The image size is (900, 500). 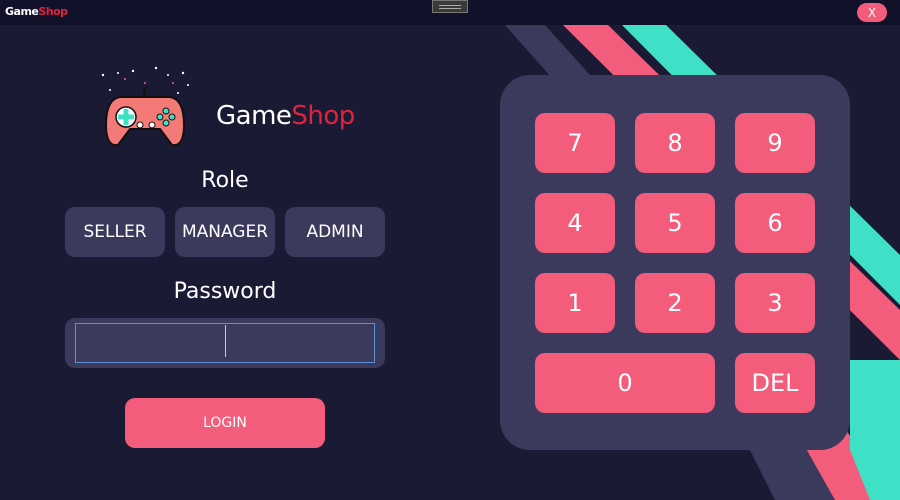 I want to click on key-9: 9, so click(x=775, y=143).